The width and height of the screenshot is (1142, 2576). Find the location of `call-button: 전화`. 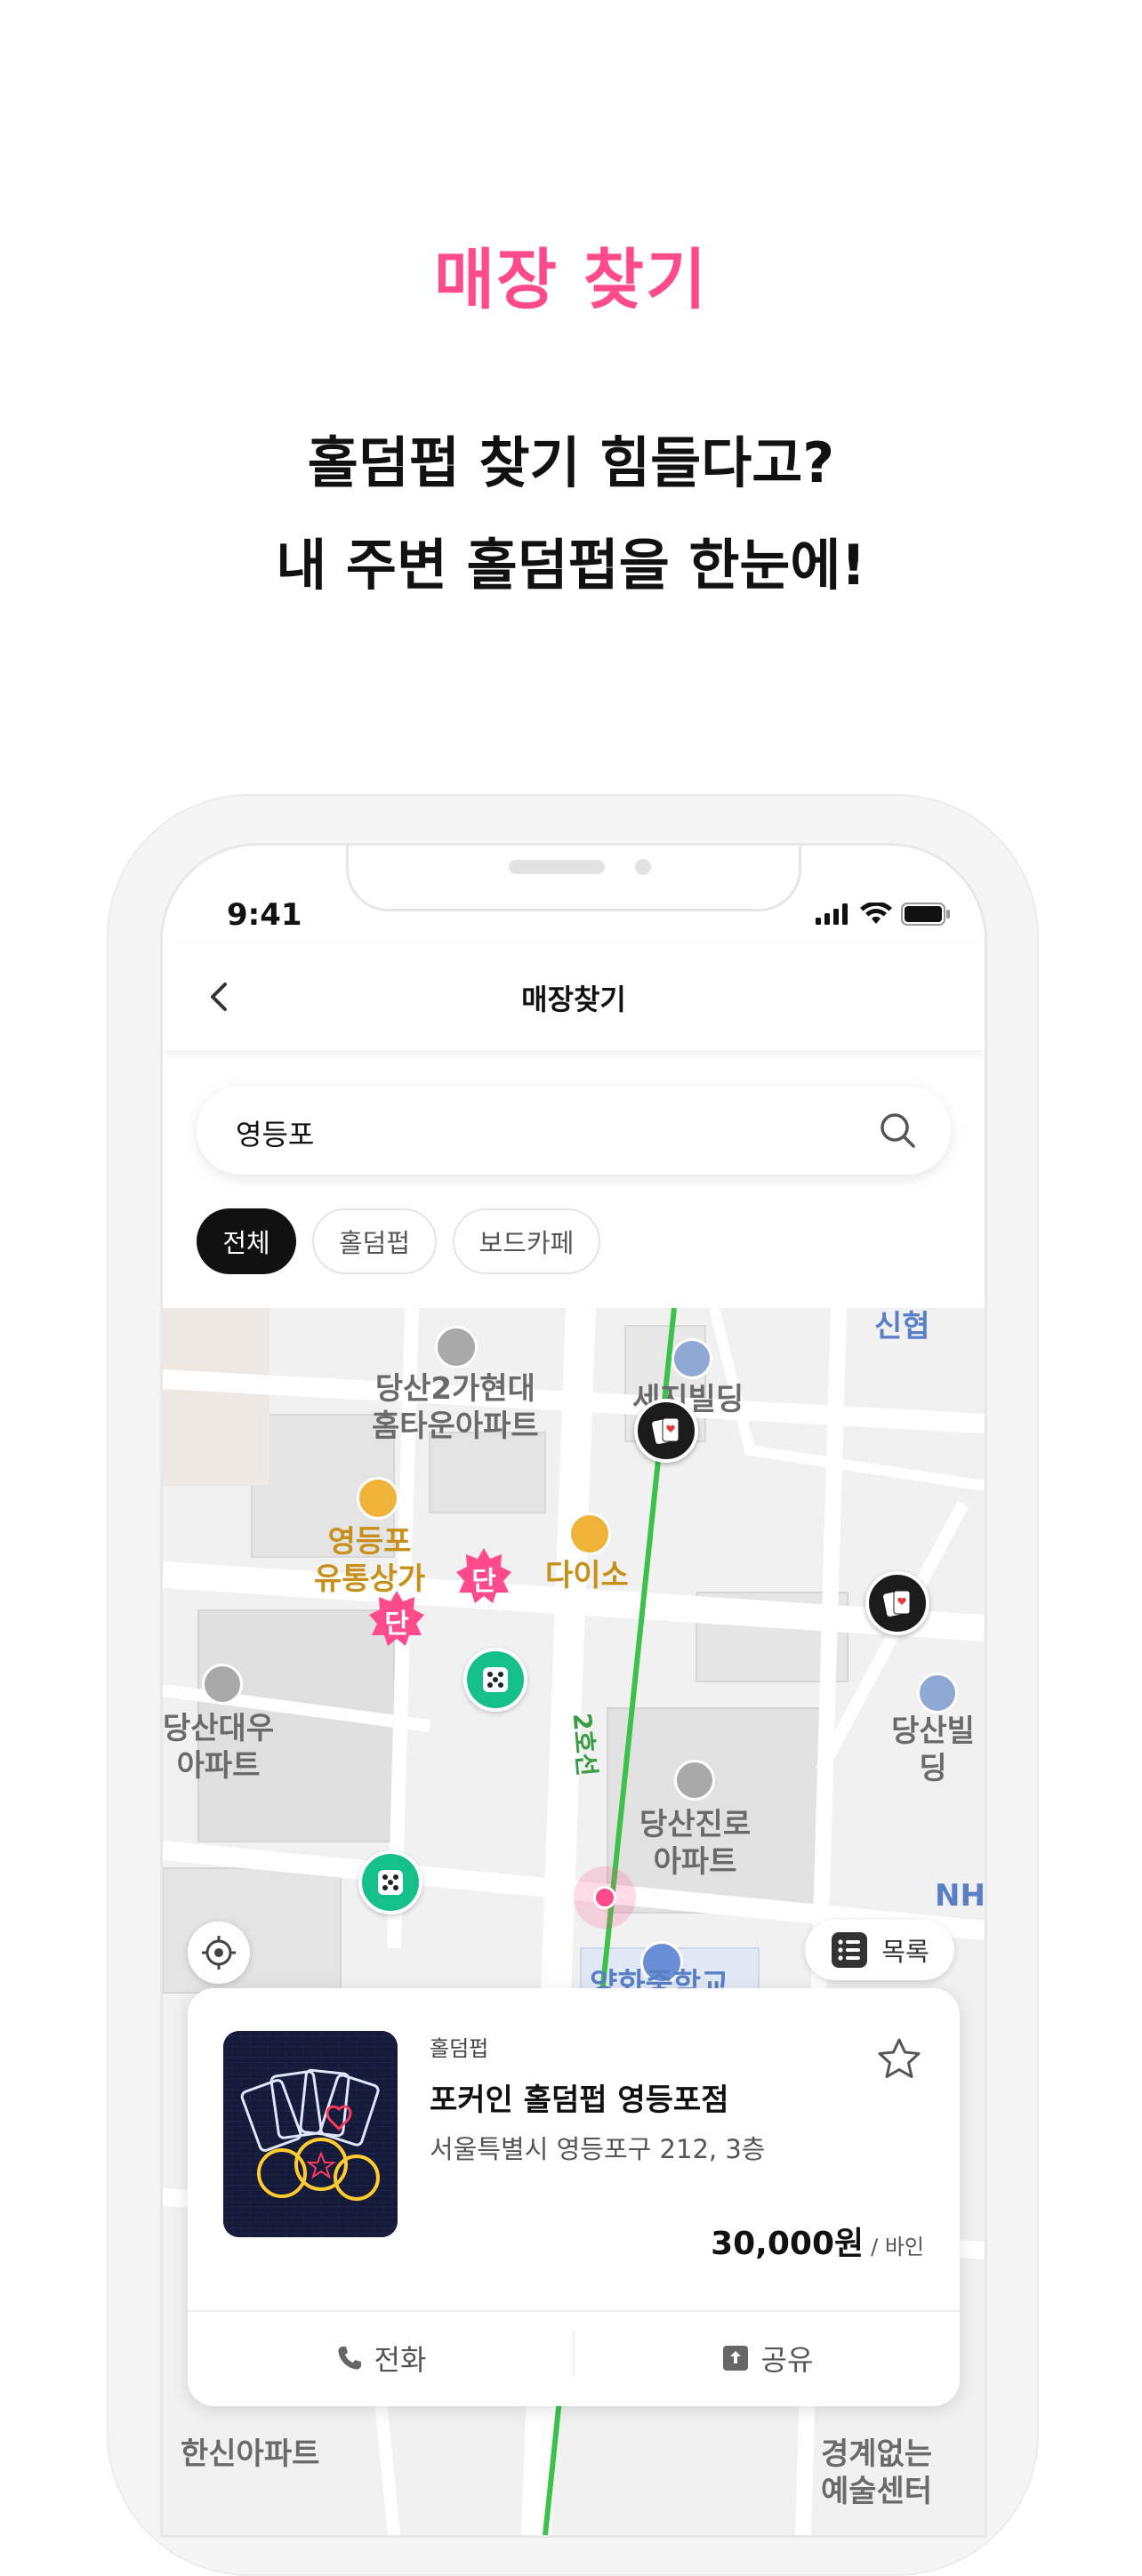

call-button: 전화 is located at coordinates (381, 2358).